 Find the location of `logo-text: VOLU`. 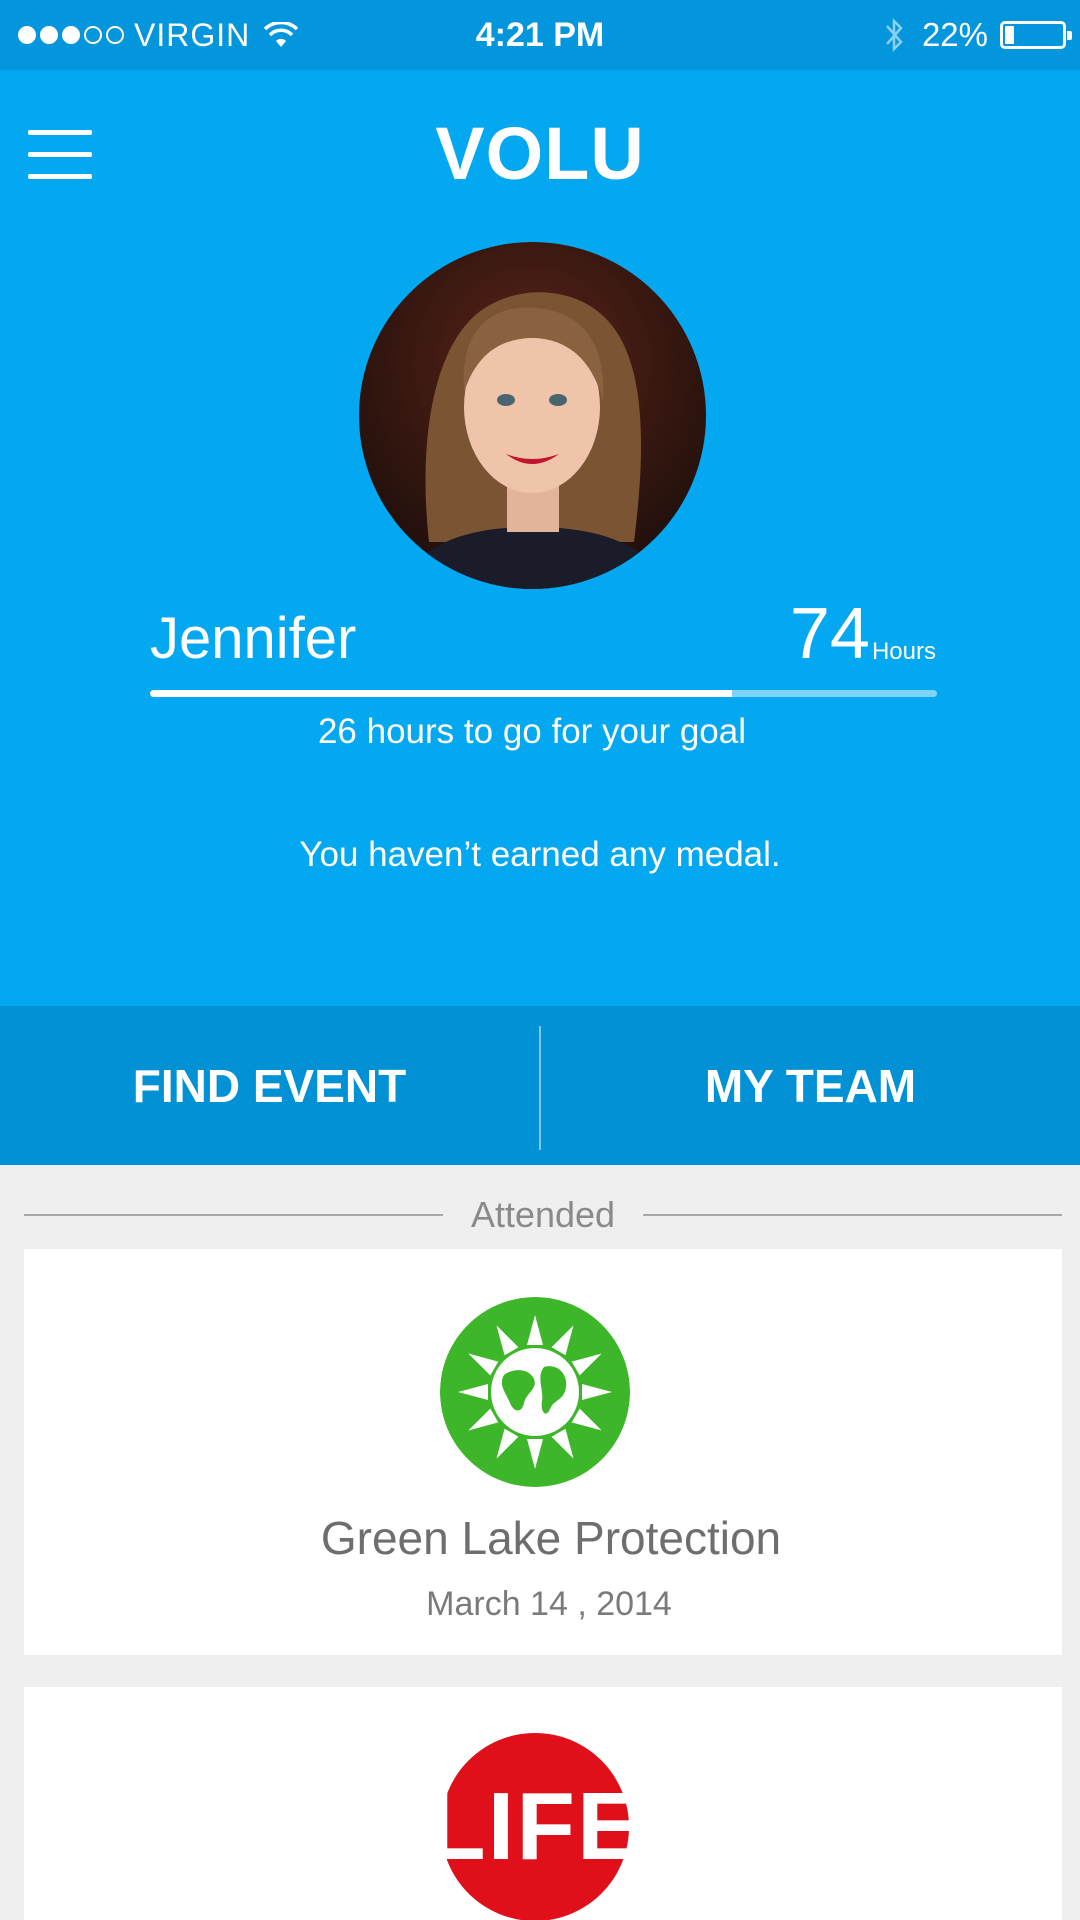

logo-text: VOLU is located at coordinates (540, 153).